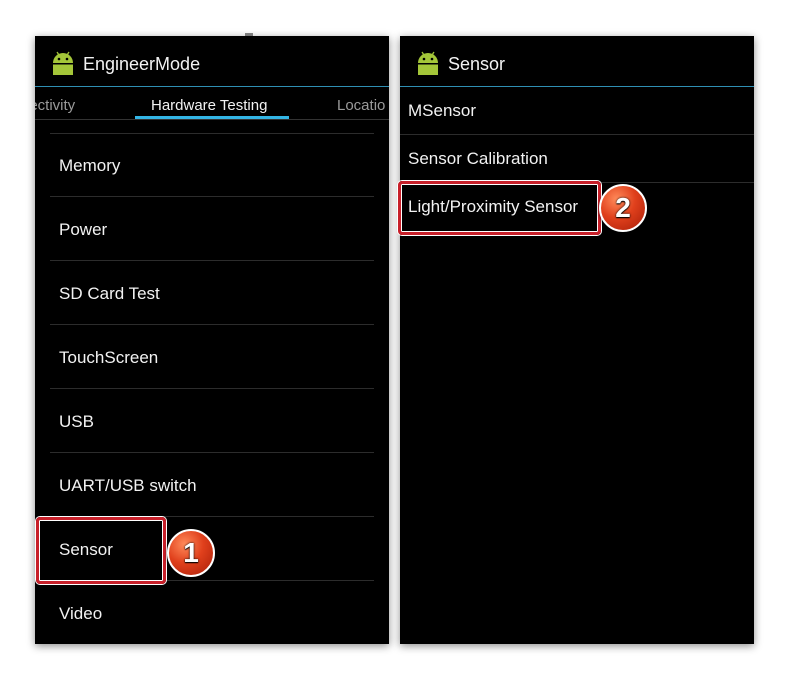 The height and width of the screenshot is (680, 790). I want to click on tab-divider, so click(212, 119).